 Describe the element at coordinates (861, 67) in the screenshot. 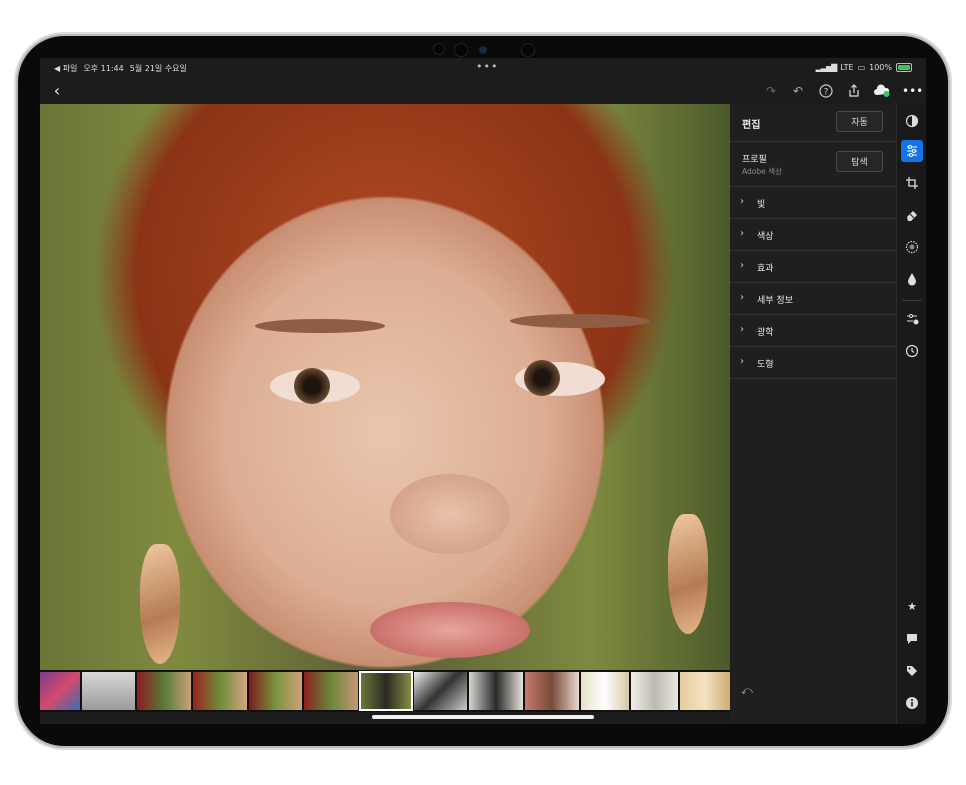

I see `screen-mirror-icon: ▭` at that location.